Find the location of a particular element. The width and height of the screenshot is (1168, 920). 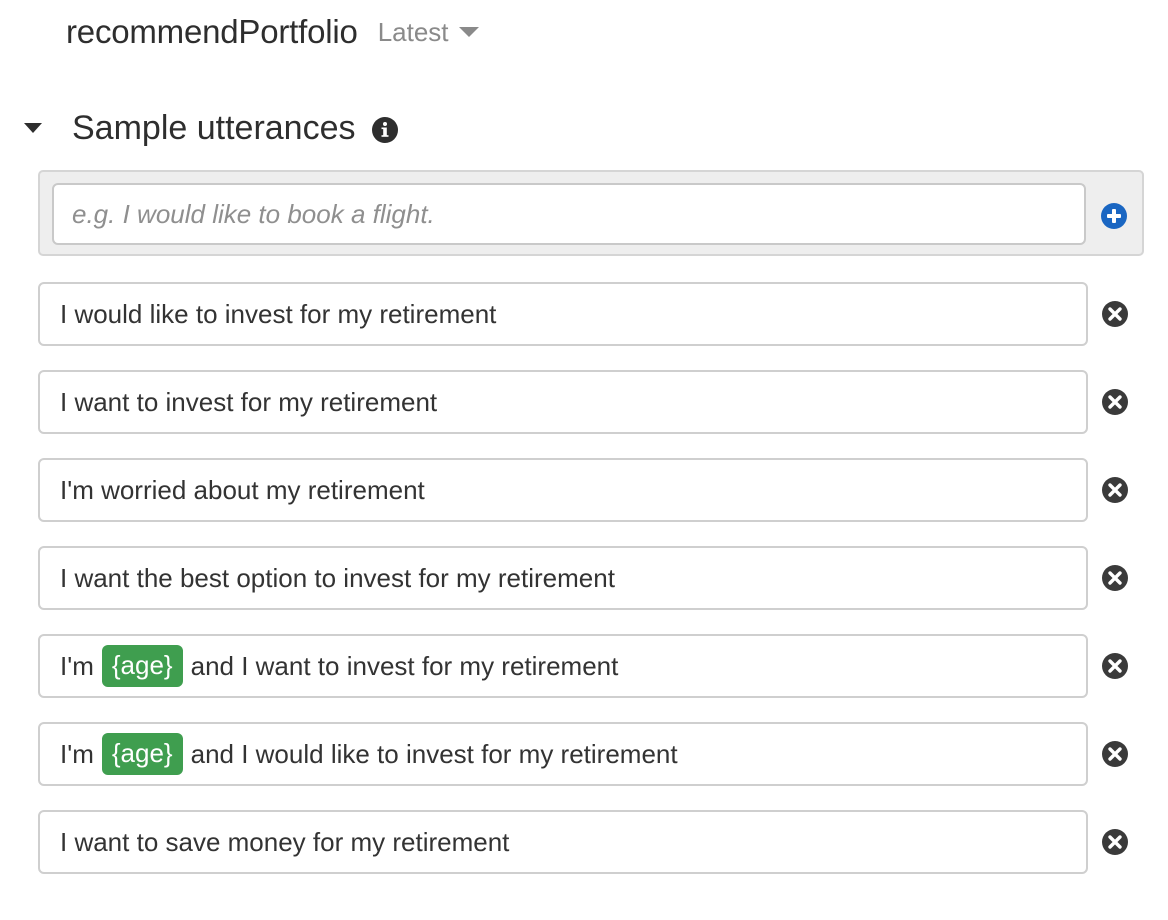

section-header: Sample utterances is located at coordinates (211, 128).